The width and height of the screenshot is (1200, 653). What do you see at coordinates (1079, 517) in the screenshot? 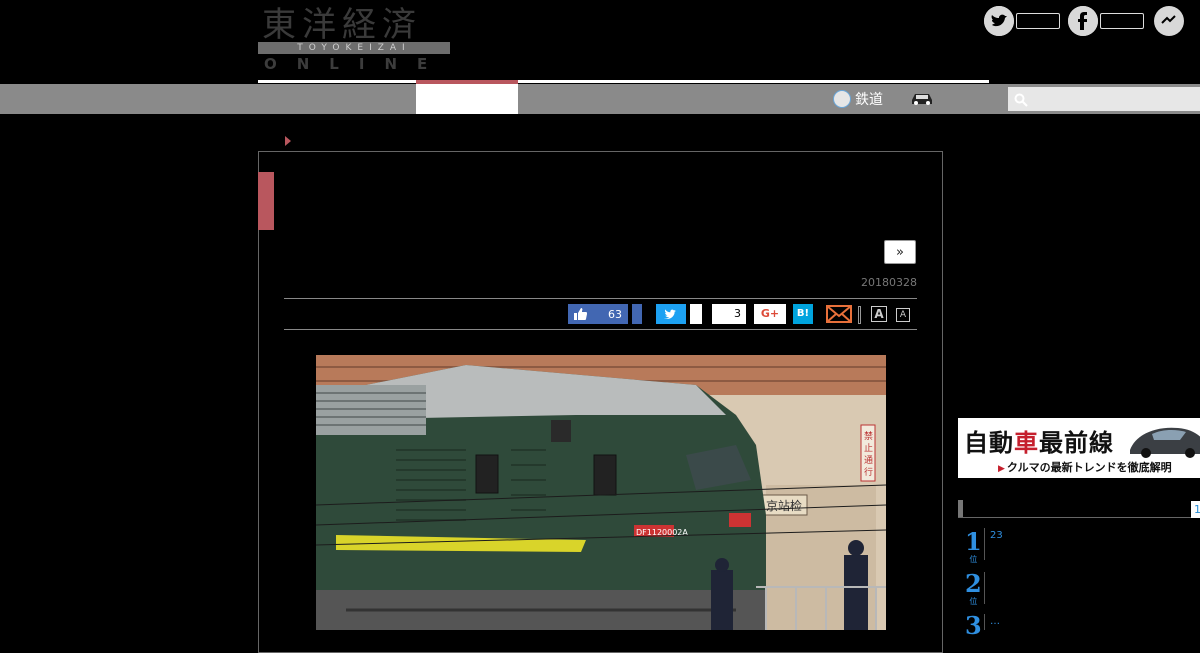
I see `ranking-heading-rule` at bounding box center [1079, 517].